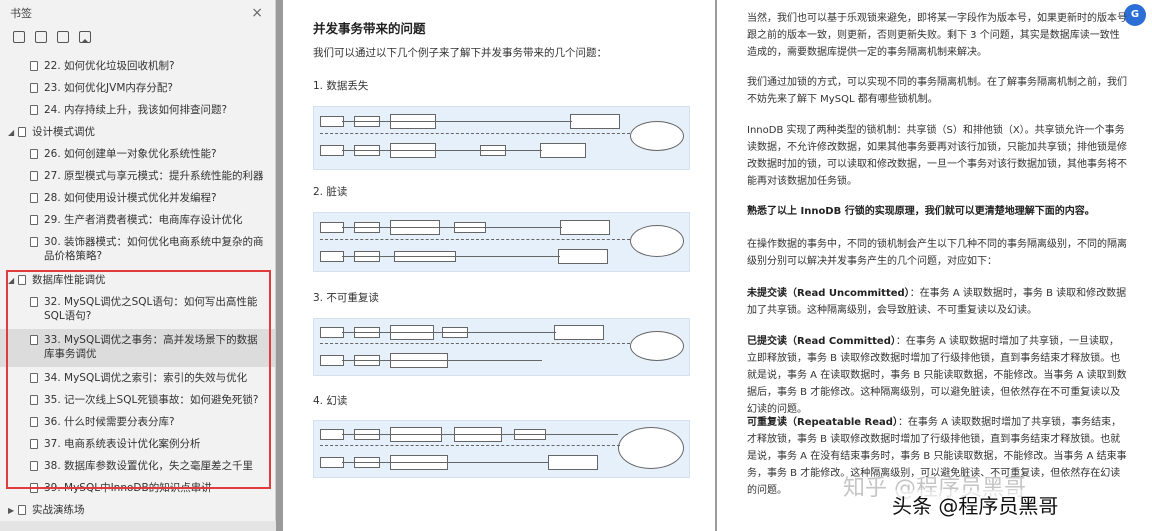  What do you see at coordinates (137, 37) in the screenshot?
I see `sidebar-toolbar` at bounding box center [137, 37].